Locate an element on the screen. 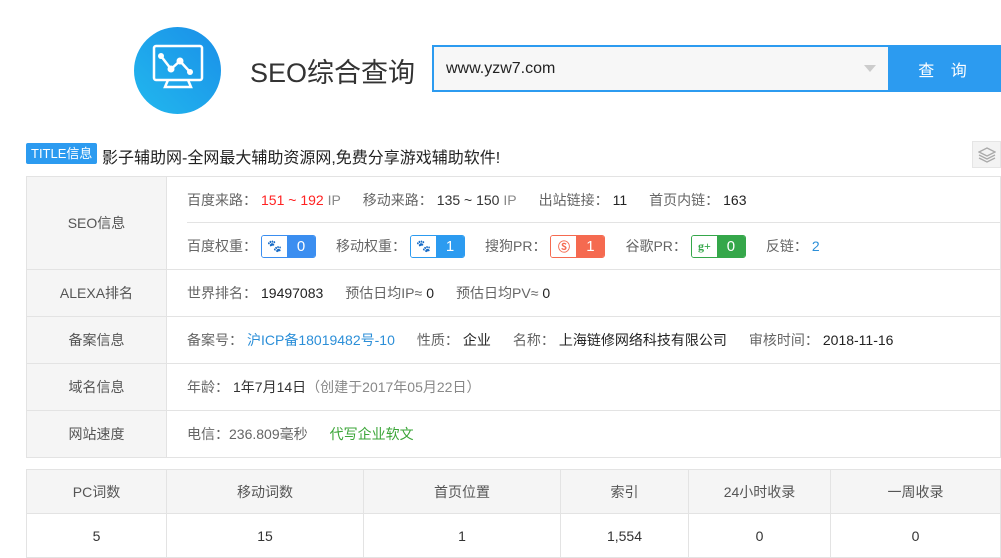  baidu-traffic: 151 ~ 192 is located at coordinates (292, 199).